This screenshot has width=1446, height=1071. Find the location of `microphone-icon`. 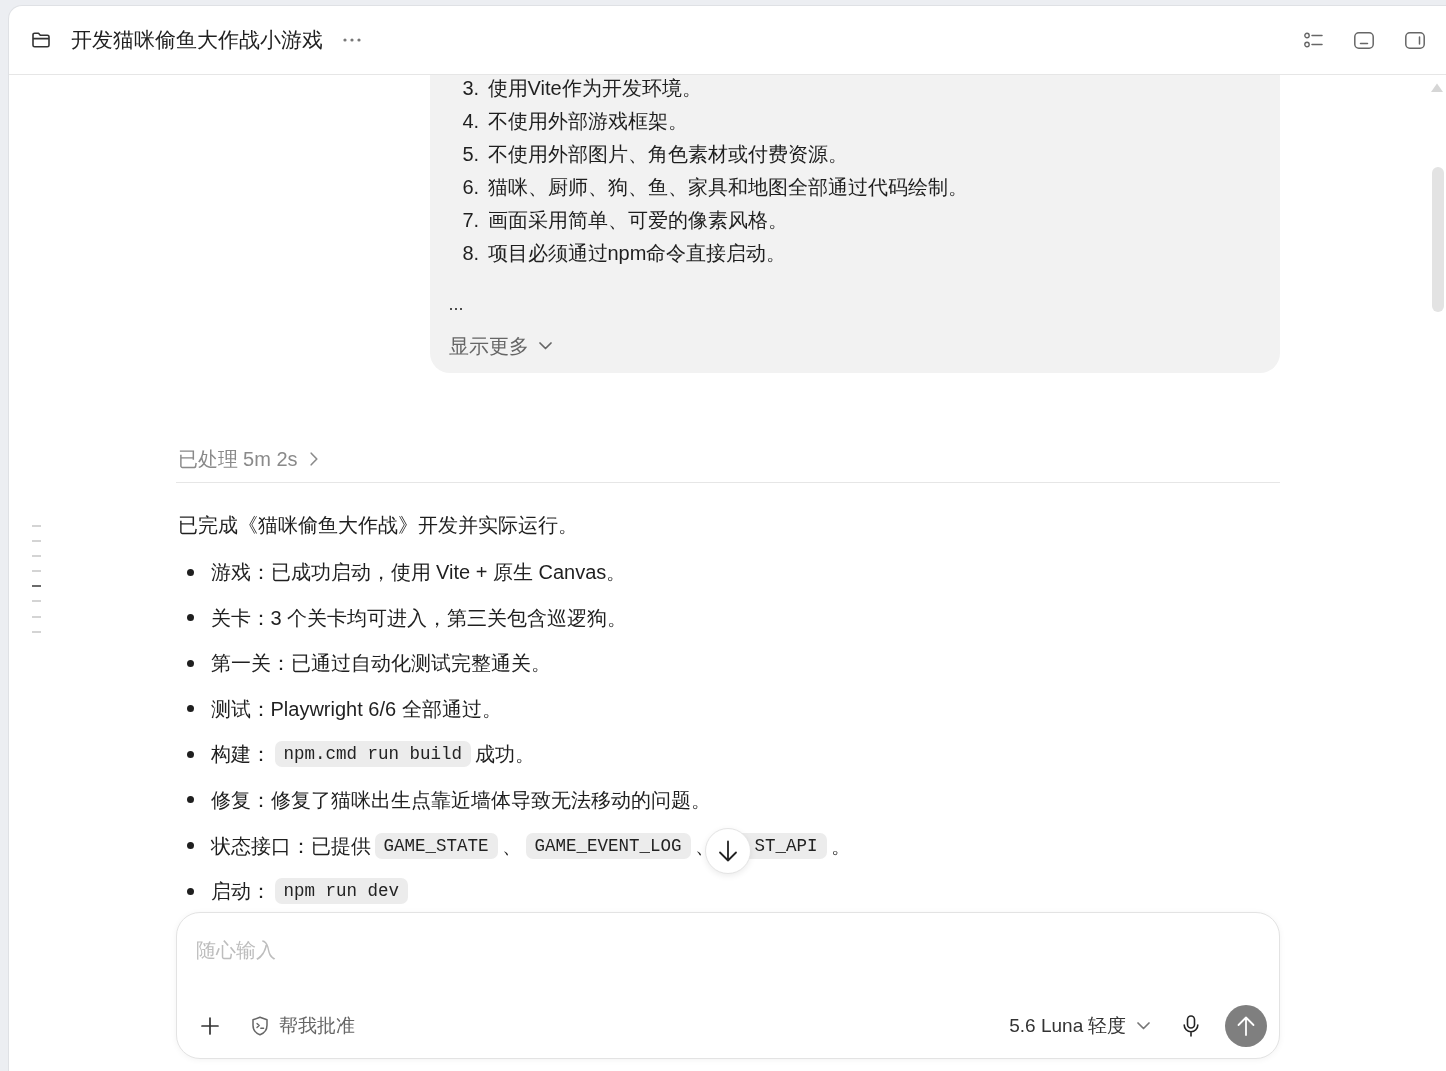

microphone-icon is located at coordinates (1190, 1026).